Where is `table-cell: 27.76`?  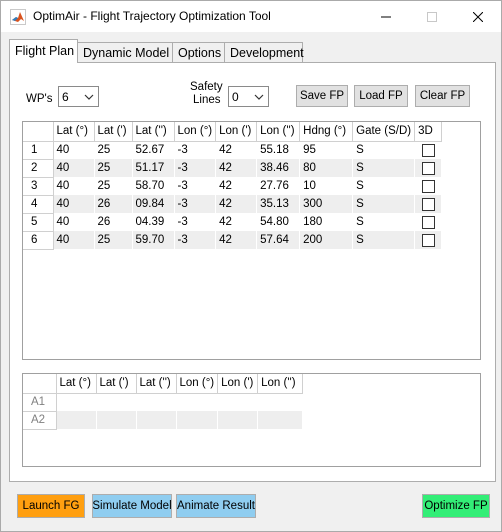 table-cell: 27.76 is located at coordinates (278, 186).